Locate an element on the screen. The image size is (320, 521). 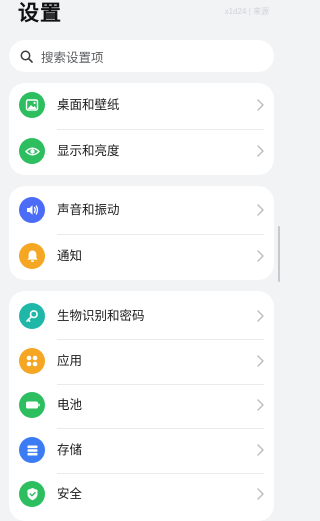
settings-group-display: 桌面和壁纸 显示和亮度 is located at coordinates (141, 129).